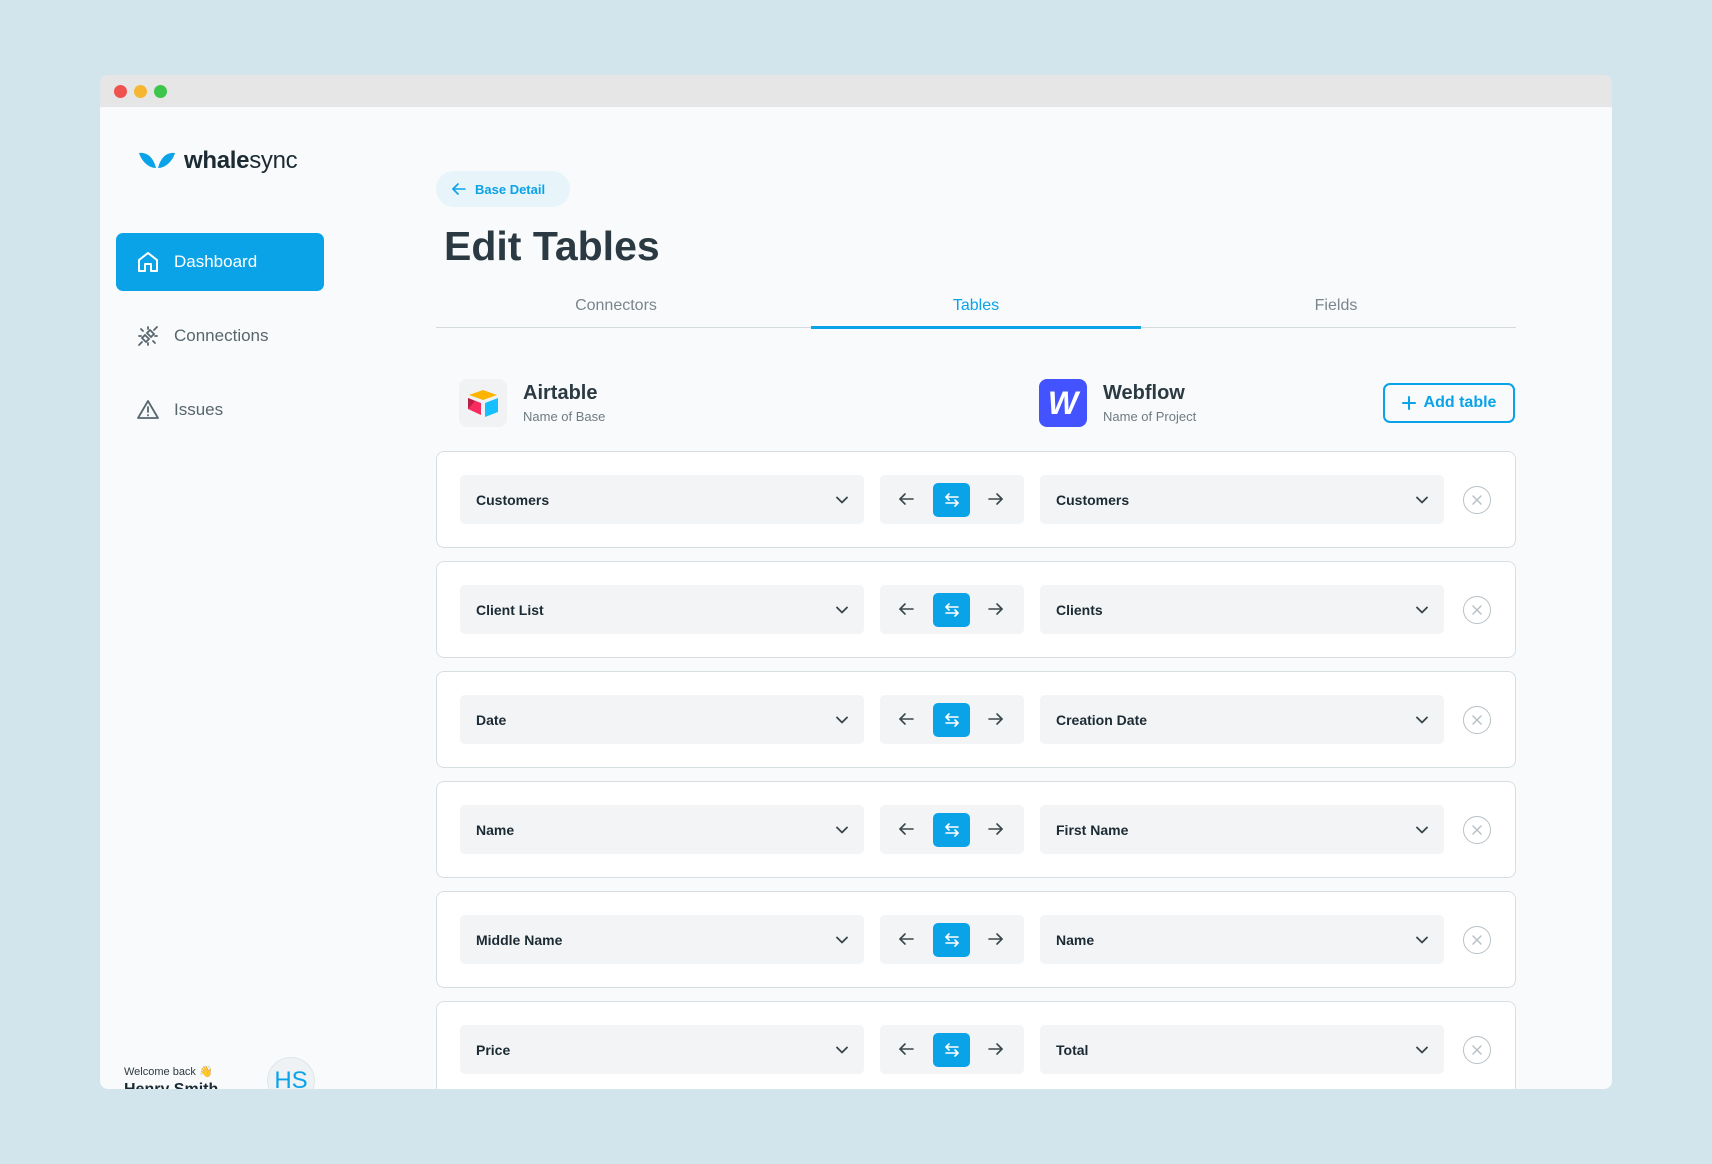 The width and height of the screenshot is (1712, 1164). I want to click on source-app-header: Airtable Name of Base, so click(532, 403).